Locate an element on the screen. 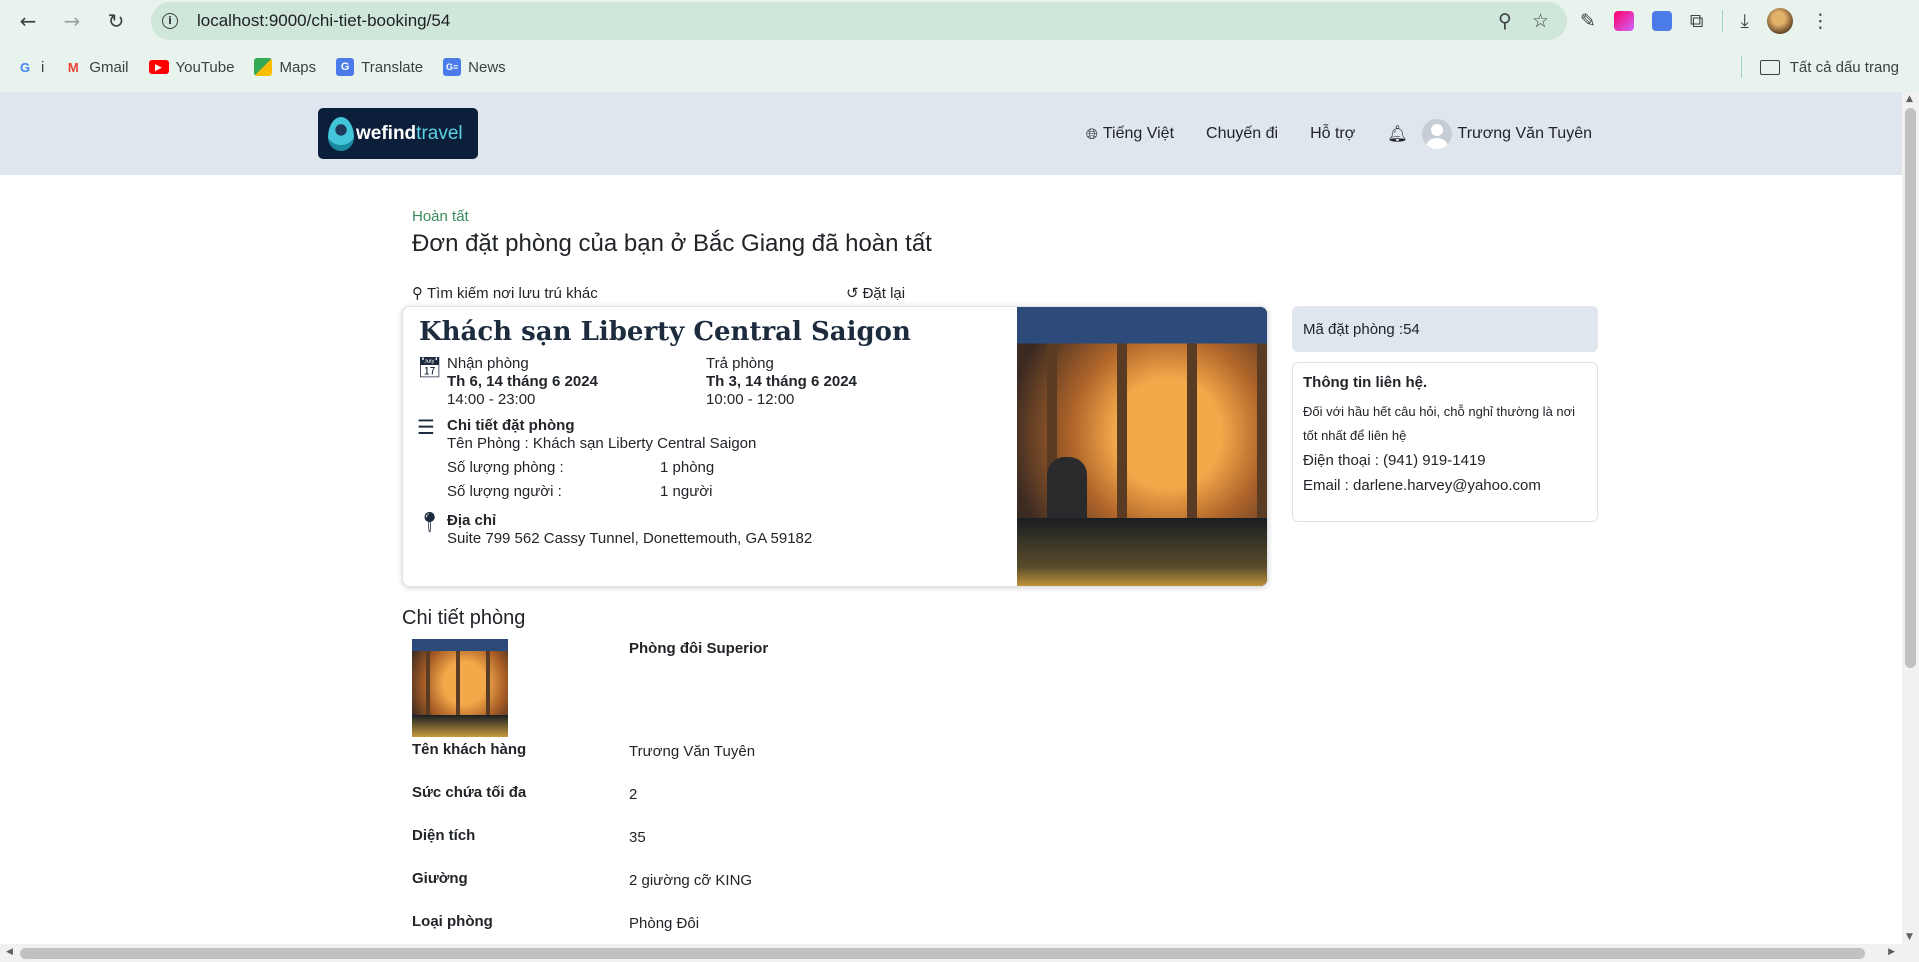 The width and height of the screenshot is (1919, 962). bookmark-news: G≡ News is located at coordinates (474, 67).